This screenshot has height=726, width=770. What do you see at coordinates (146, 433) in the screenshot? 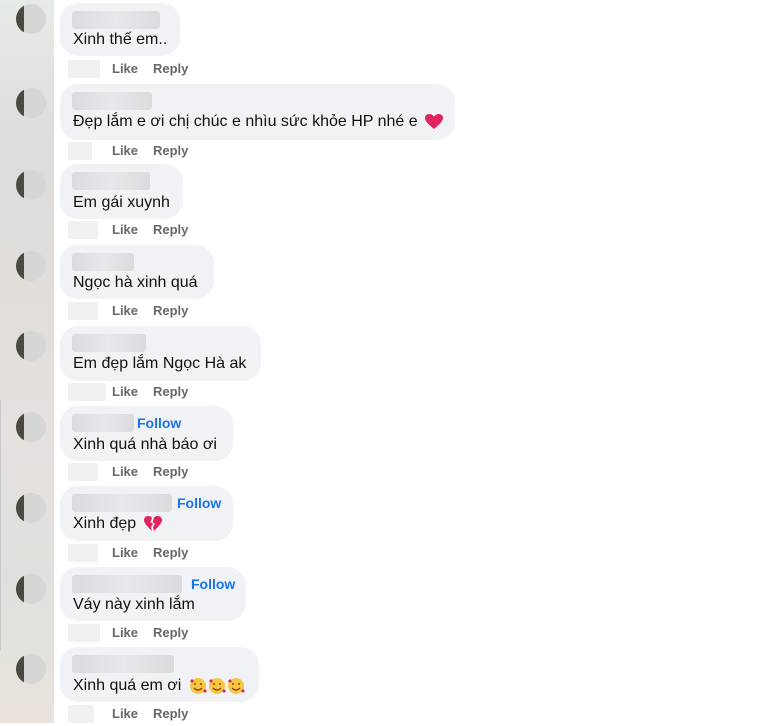
I see `comment-bubble: Follow Xinh quá nhà báo ơi` at bounding box center [146, 433].